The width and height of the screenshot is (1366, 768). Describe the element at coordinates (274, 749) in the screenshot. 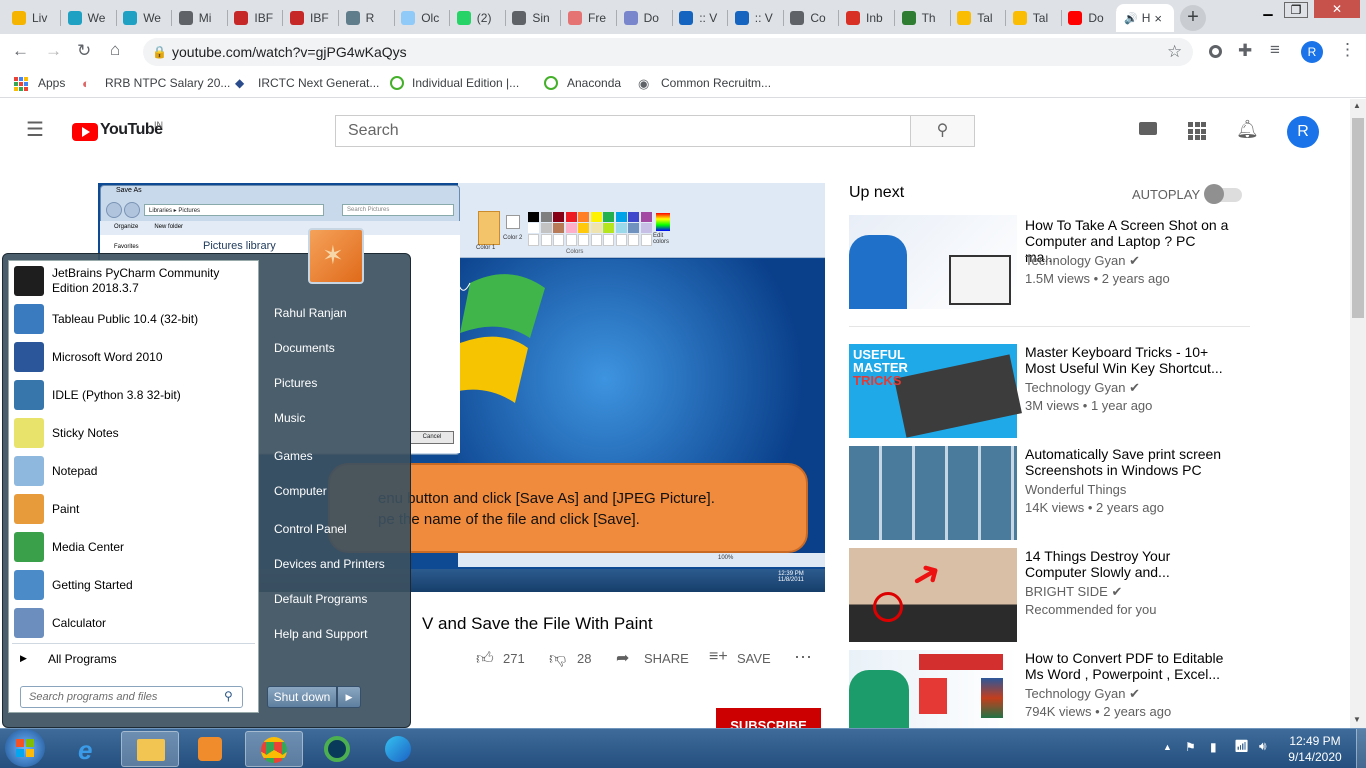

I see `chrome-taskbar-icon` at that location.